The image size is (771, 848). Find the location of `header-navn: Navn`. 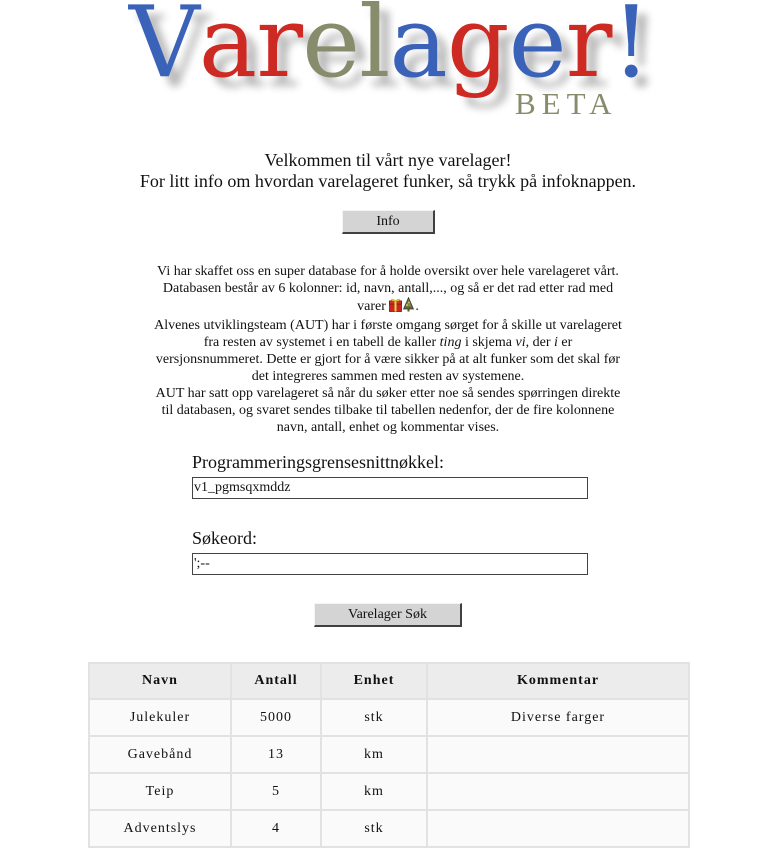

header-navn: Navn is located at coordinates (160, 681).